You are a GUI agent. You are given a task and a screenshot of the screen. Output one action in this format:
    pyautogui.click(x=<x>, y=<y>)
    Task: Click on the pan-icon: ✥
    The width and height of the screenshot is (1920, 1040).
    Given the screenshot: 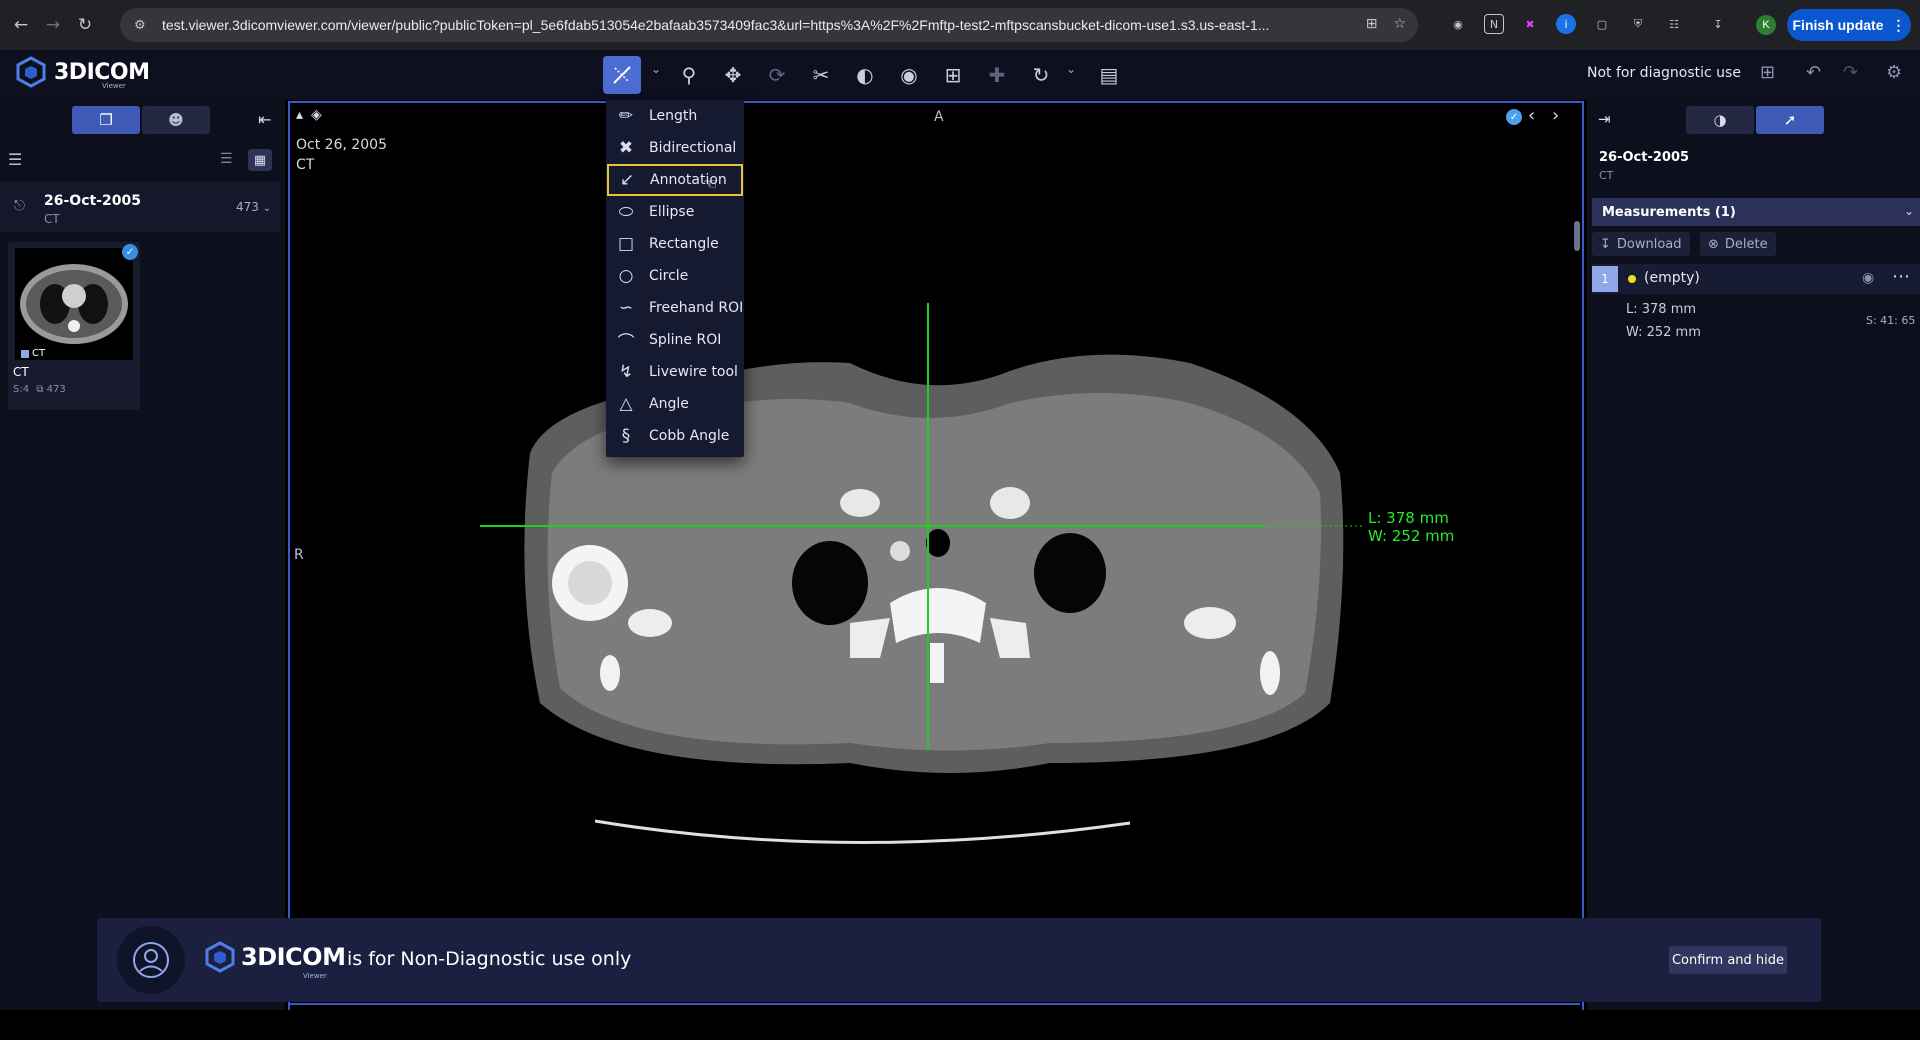 What is the action you would take?
    pyautogui.click(x=733, y=75)
    